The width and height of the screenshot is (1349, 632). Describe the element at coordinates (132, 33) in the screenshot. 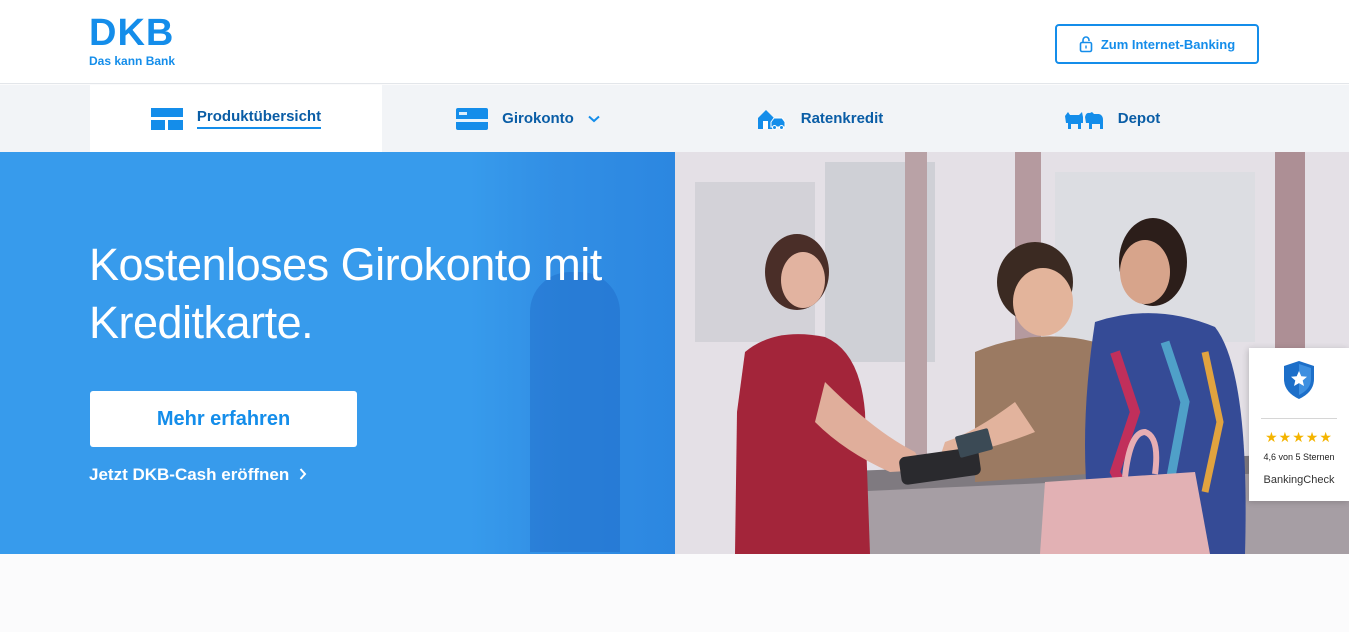

I see `logo-wordmark: DKB` at that location.